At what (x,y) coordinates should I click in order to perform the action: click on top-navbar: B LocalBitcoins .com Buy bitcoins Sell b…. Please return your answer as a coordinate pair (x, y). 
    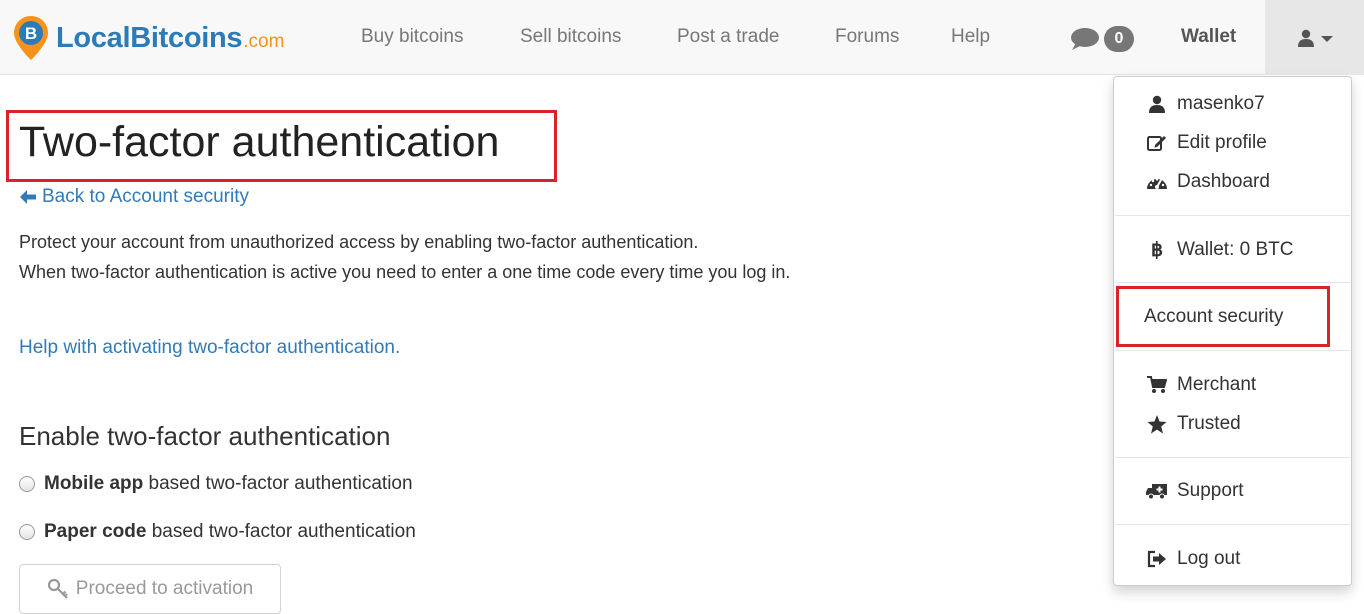
    Looking at the image, I should click on (682, 37).